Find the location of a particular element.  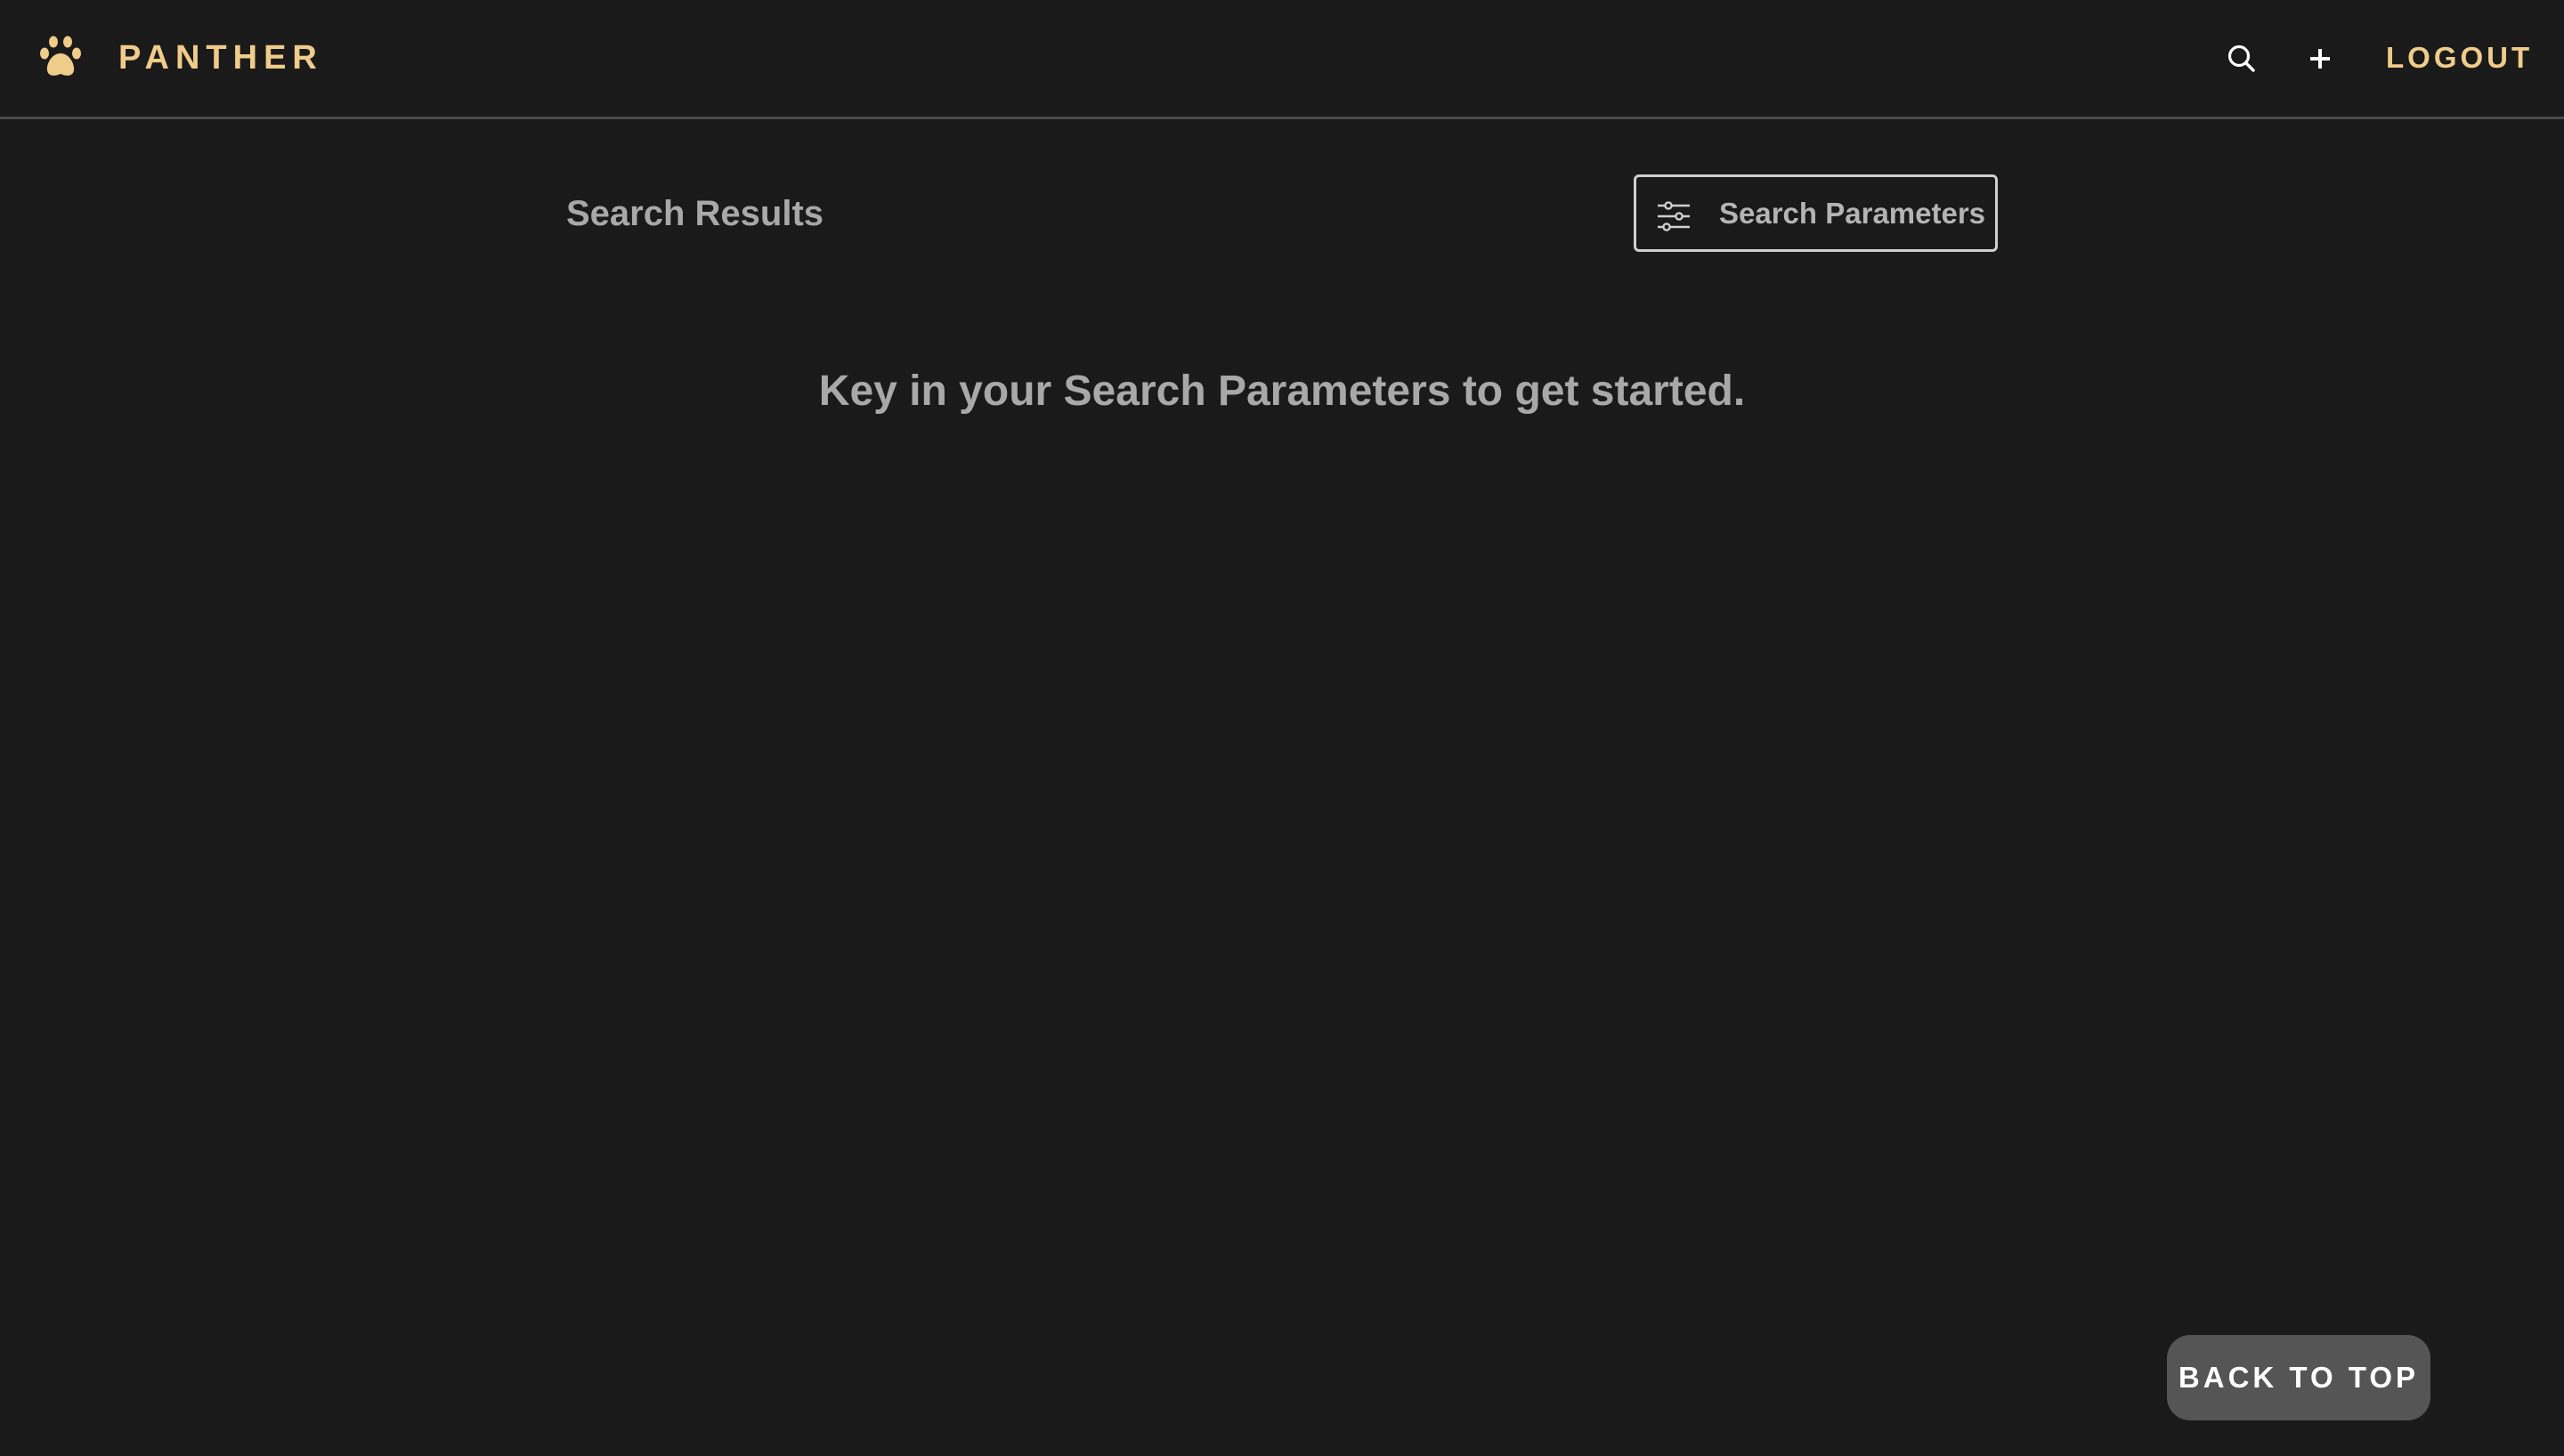

search-parameters-button: Search Parameters is located at coordinates (1816, 213).